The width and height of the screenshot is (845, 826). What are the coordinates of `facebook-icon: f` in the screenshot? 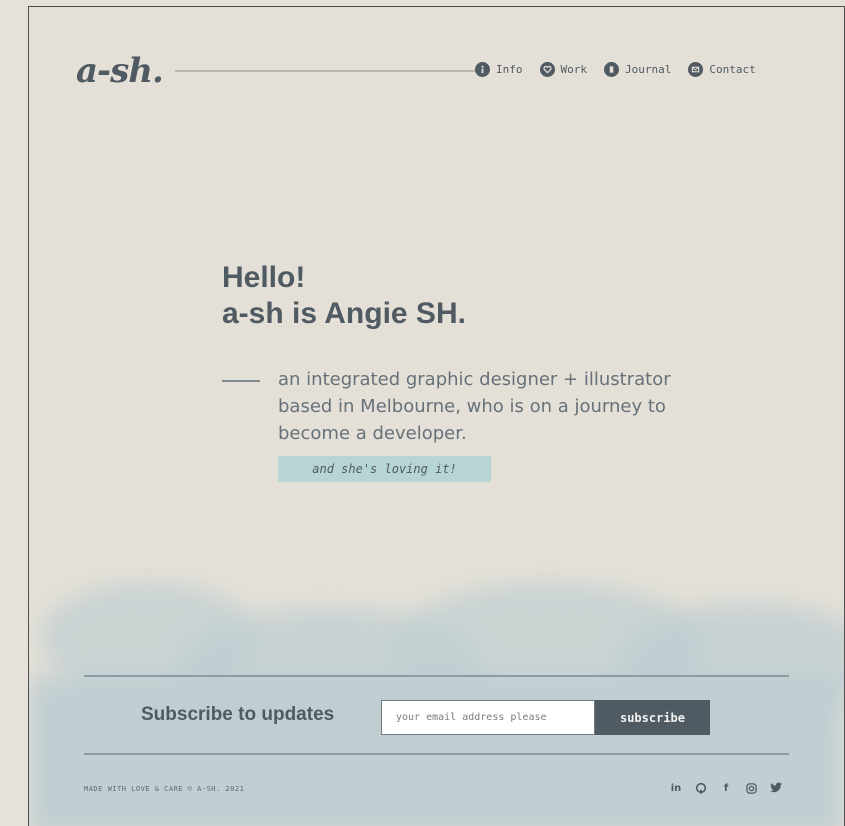 It's located at (726, 788).